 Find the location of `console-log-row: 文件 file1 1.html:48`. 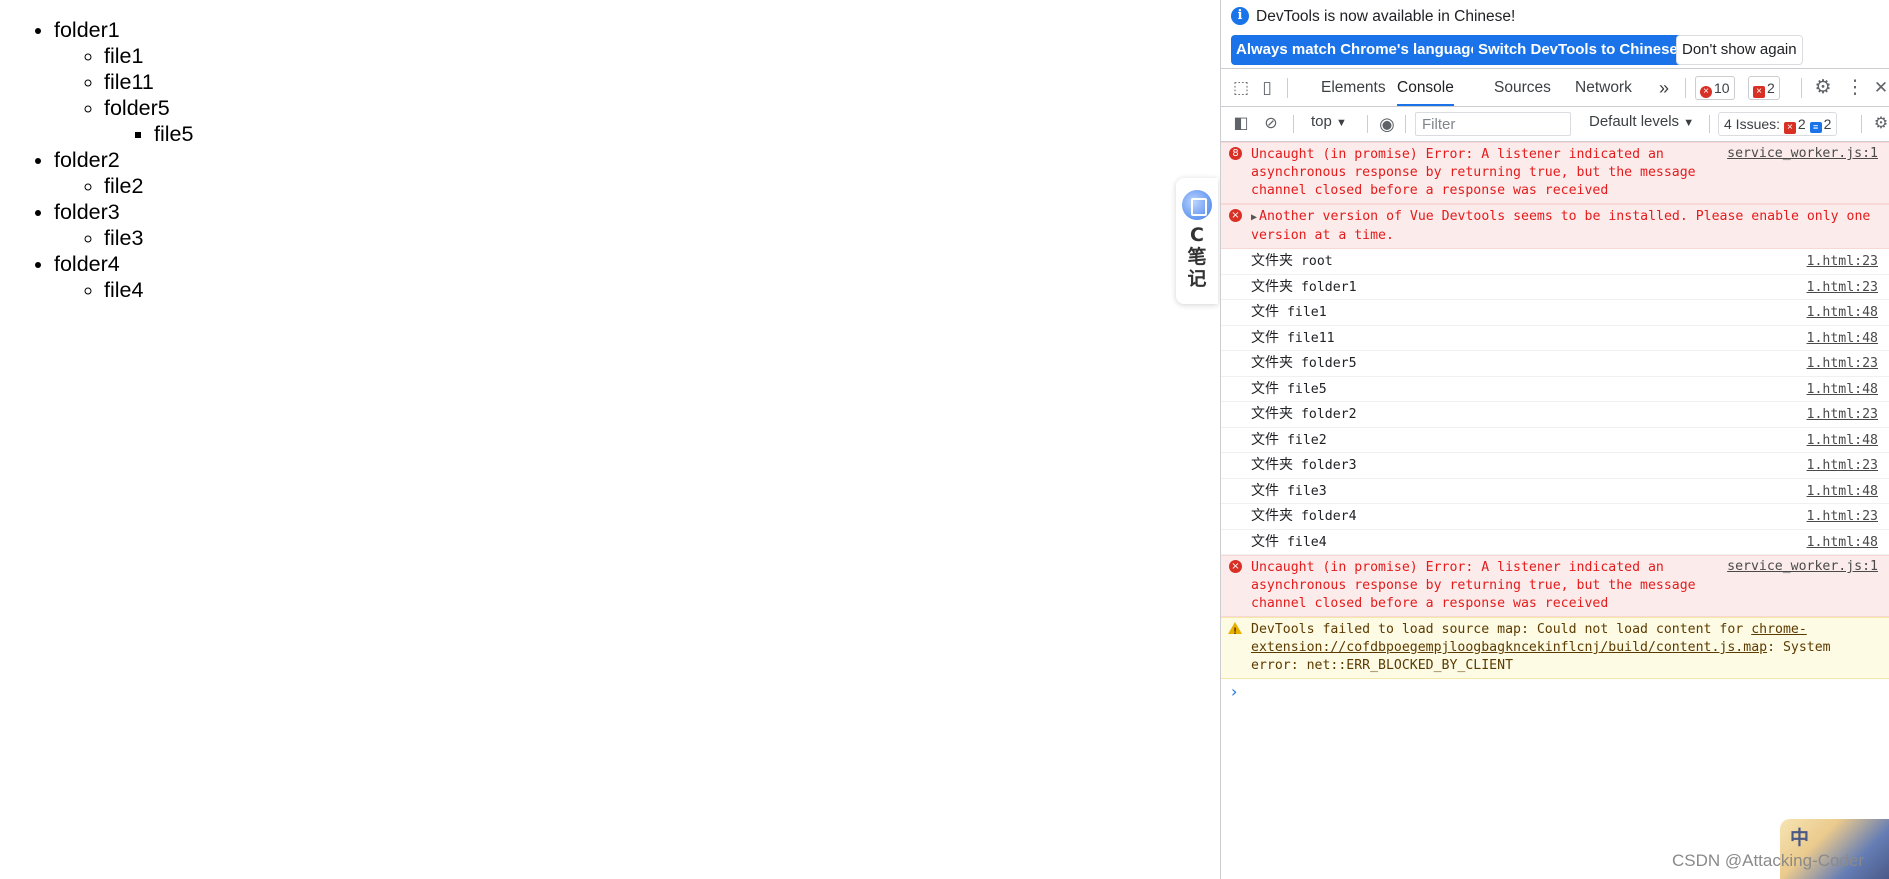

console-log-row: 文件 file1 1.html:48 is located at coordinates (1555, 313).